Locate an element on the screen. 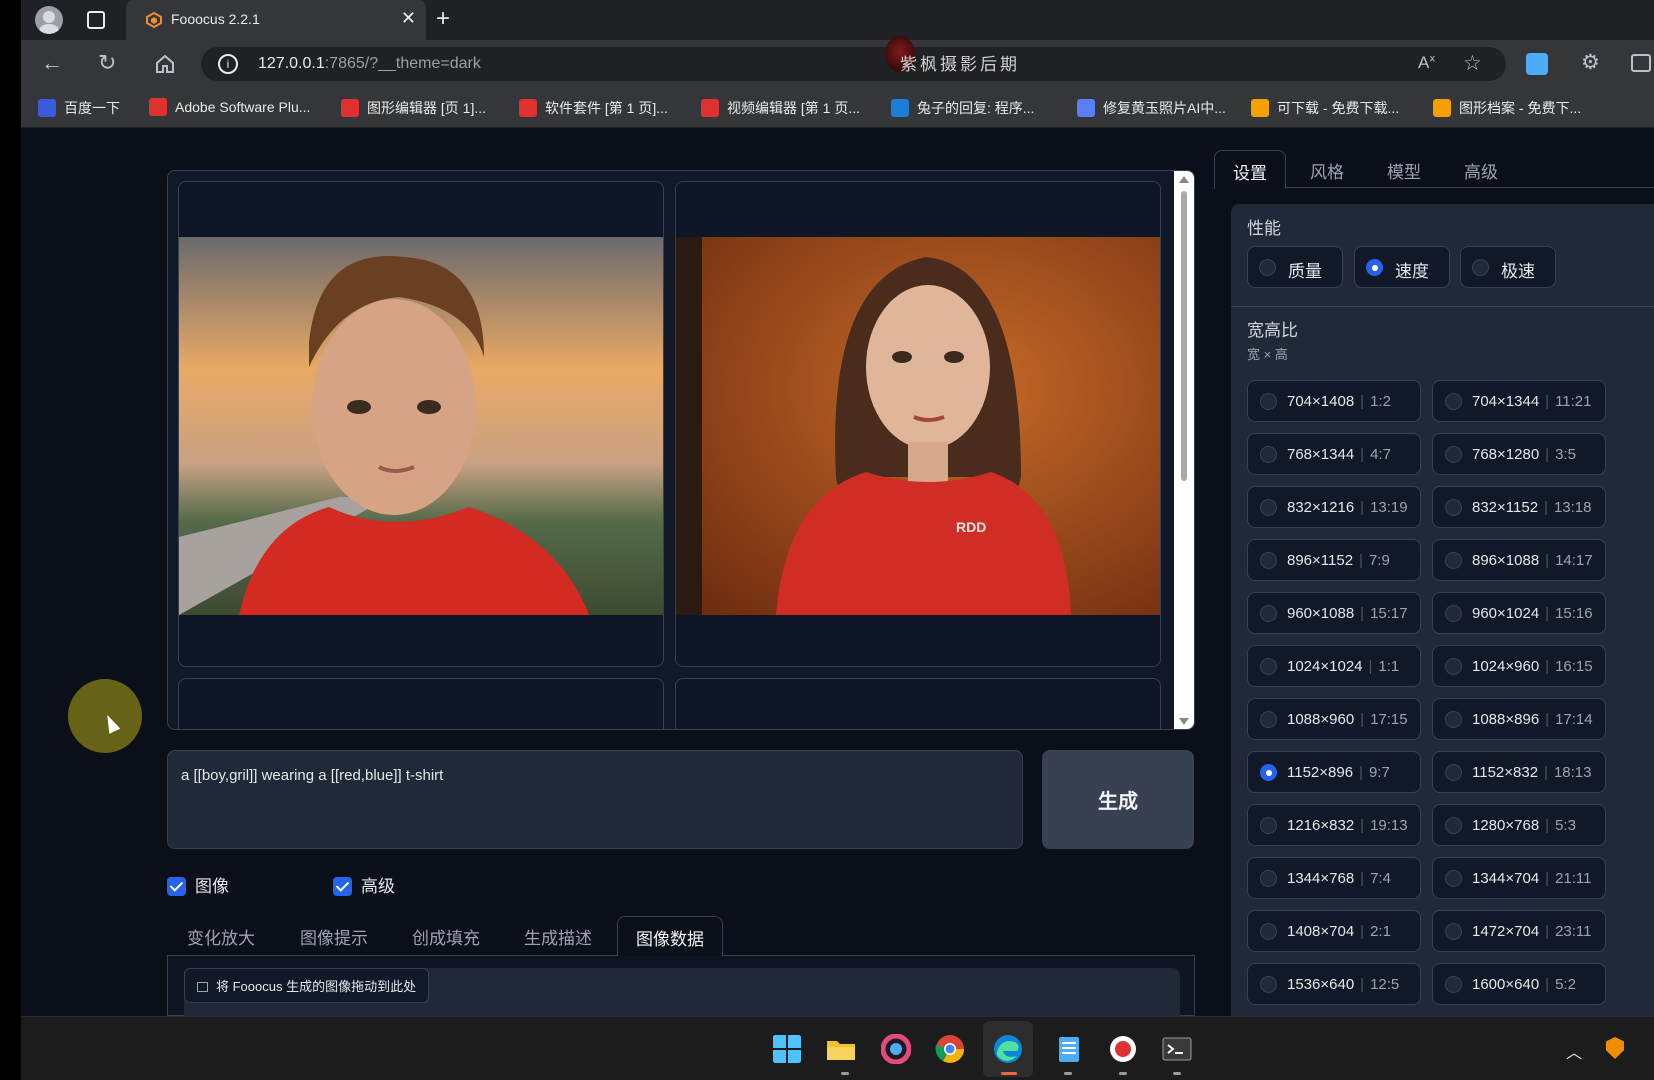 This screenshot has height=1080, width=1654. aspect-ratio-option: 1024×1024 | 1:1 is located at coordinates (1334, 666).